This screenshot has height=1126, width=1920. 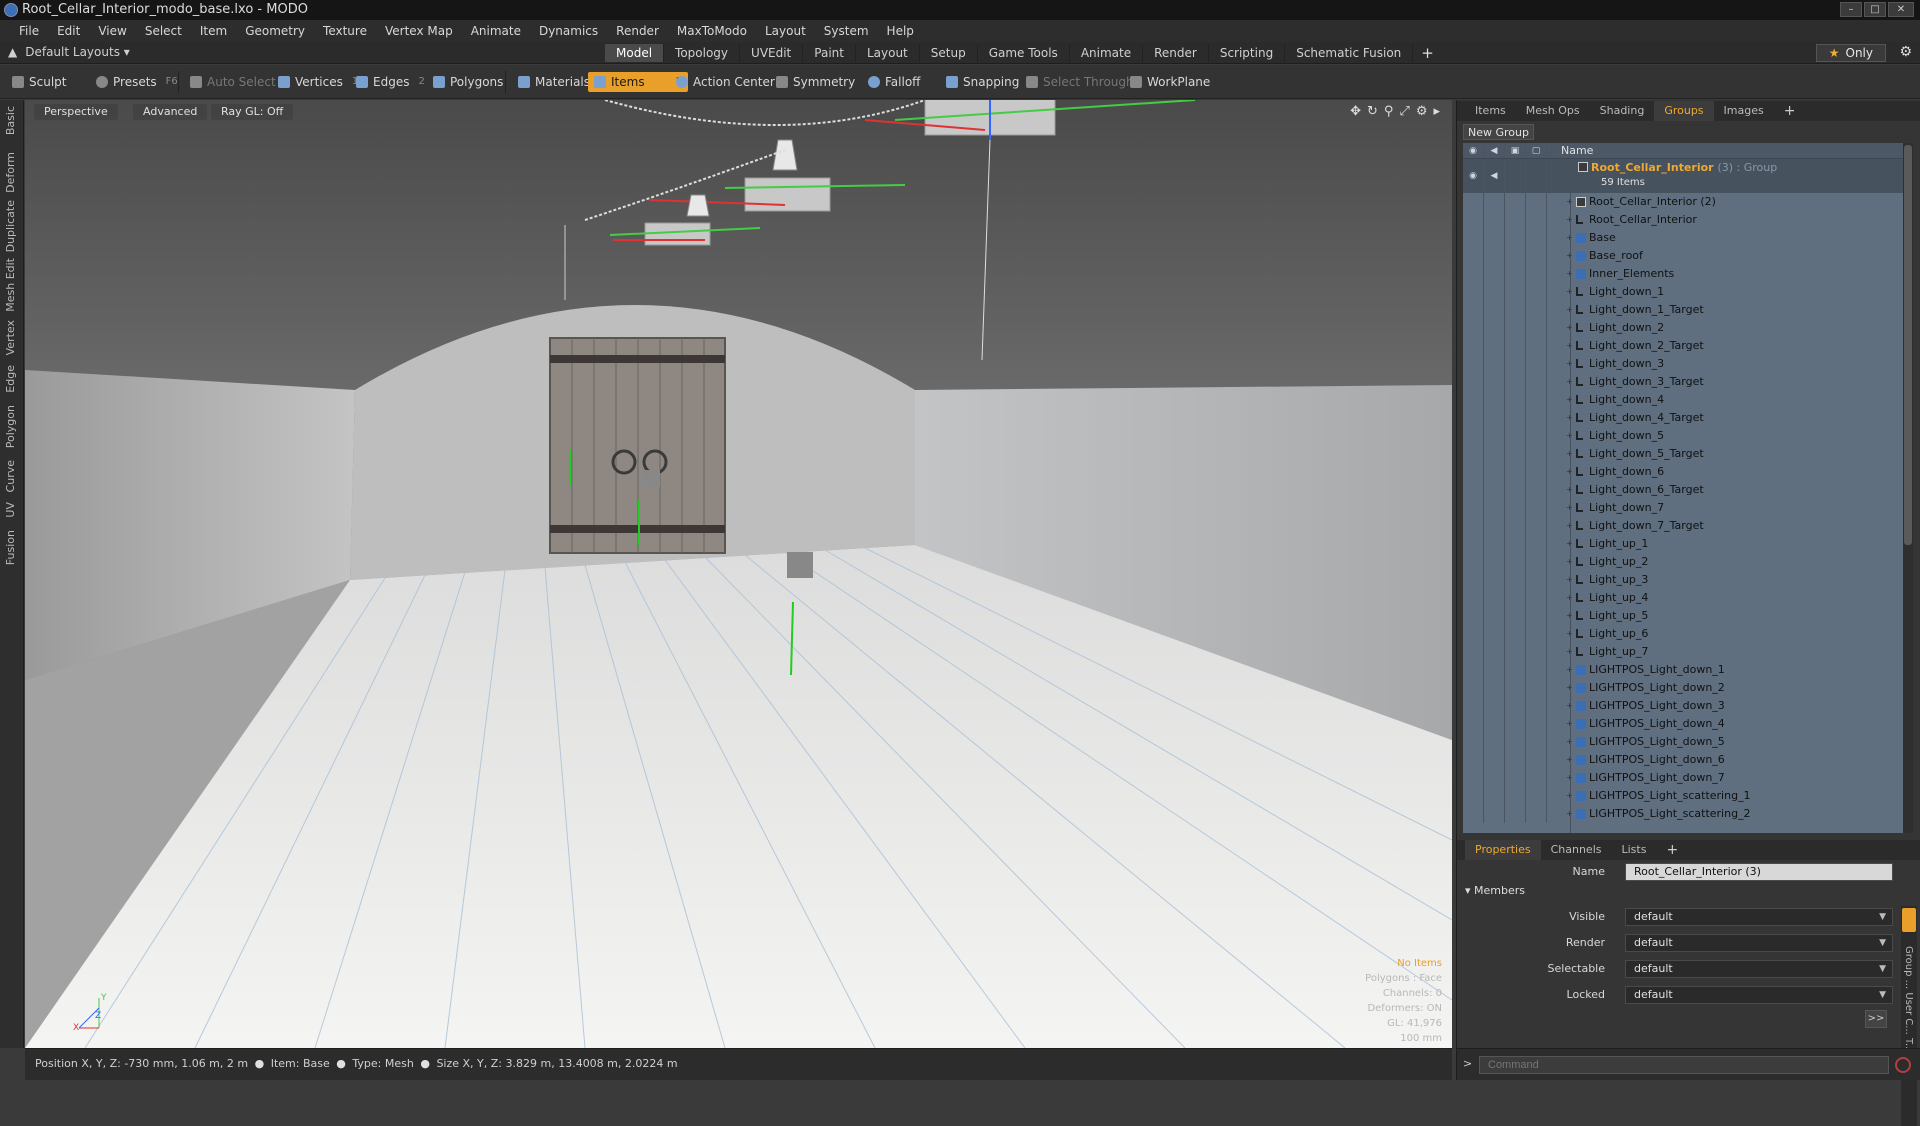 I want to click on expand-properties-button: >>, so click(x=1876, y=1019).